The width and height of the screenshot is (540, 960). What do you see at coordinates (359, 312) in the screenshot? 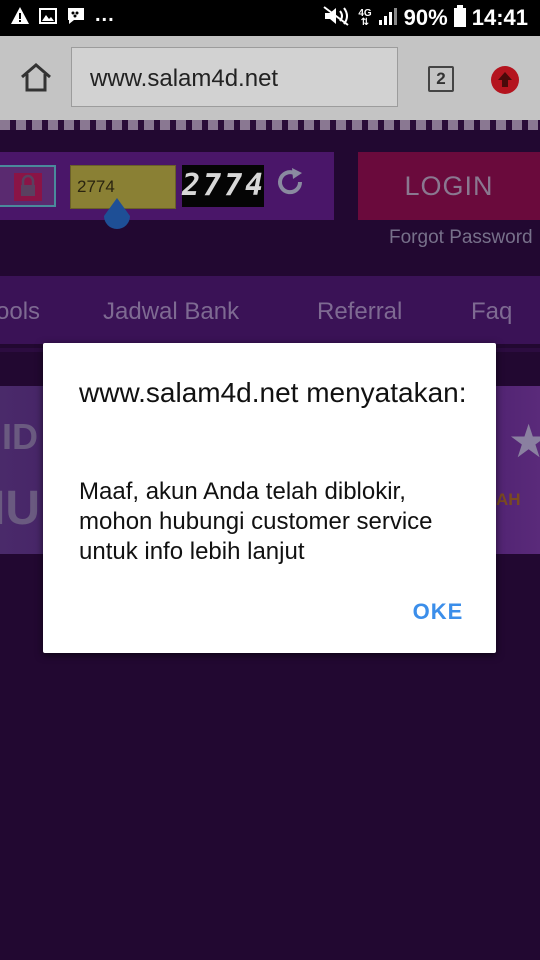
I see `nav-item-referral: Referral` at bounding box center [359, 312].